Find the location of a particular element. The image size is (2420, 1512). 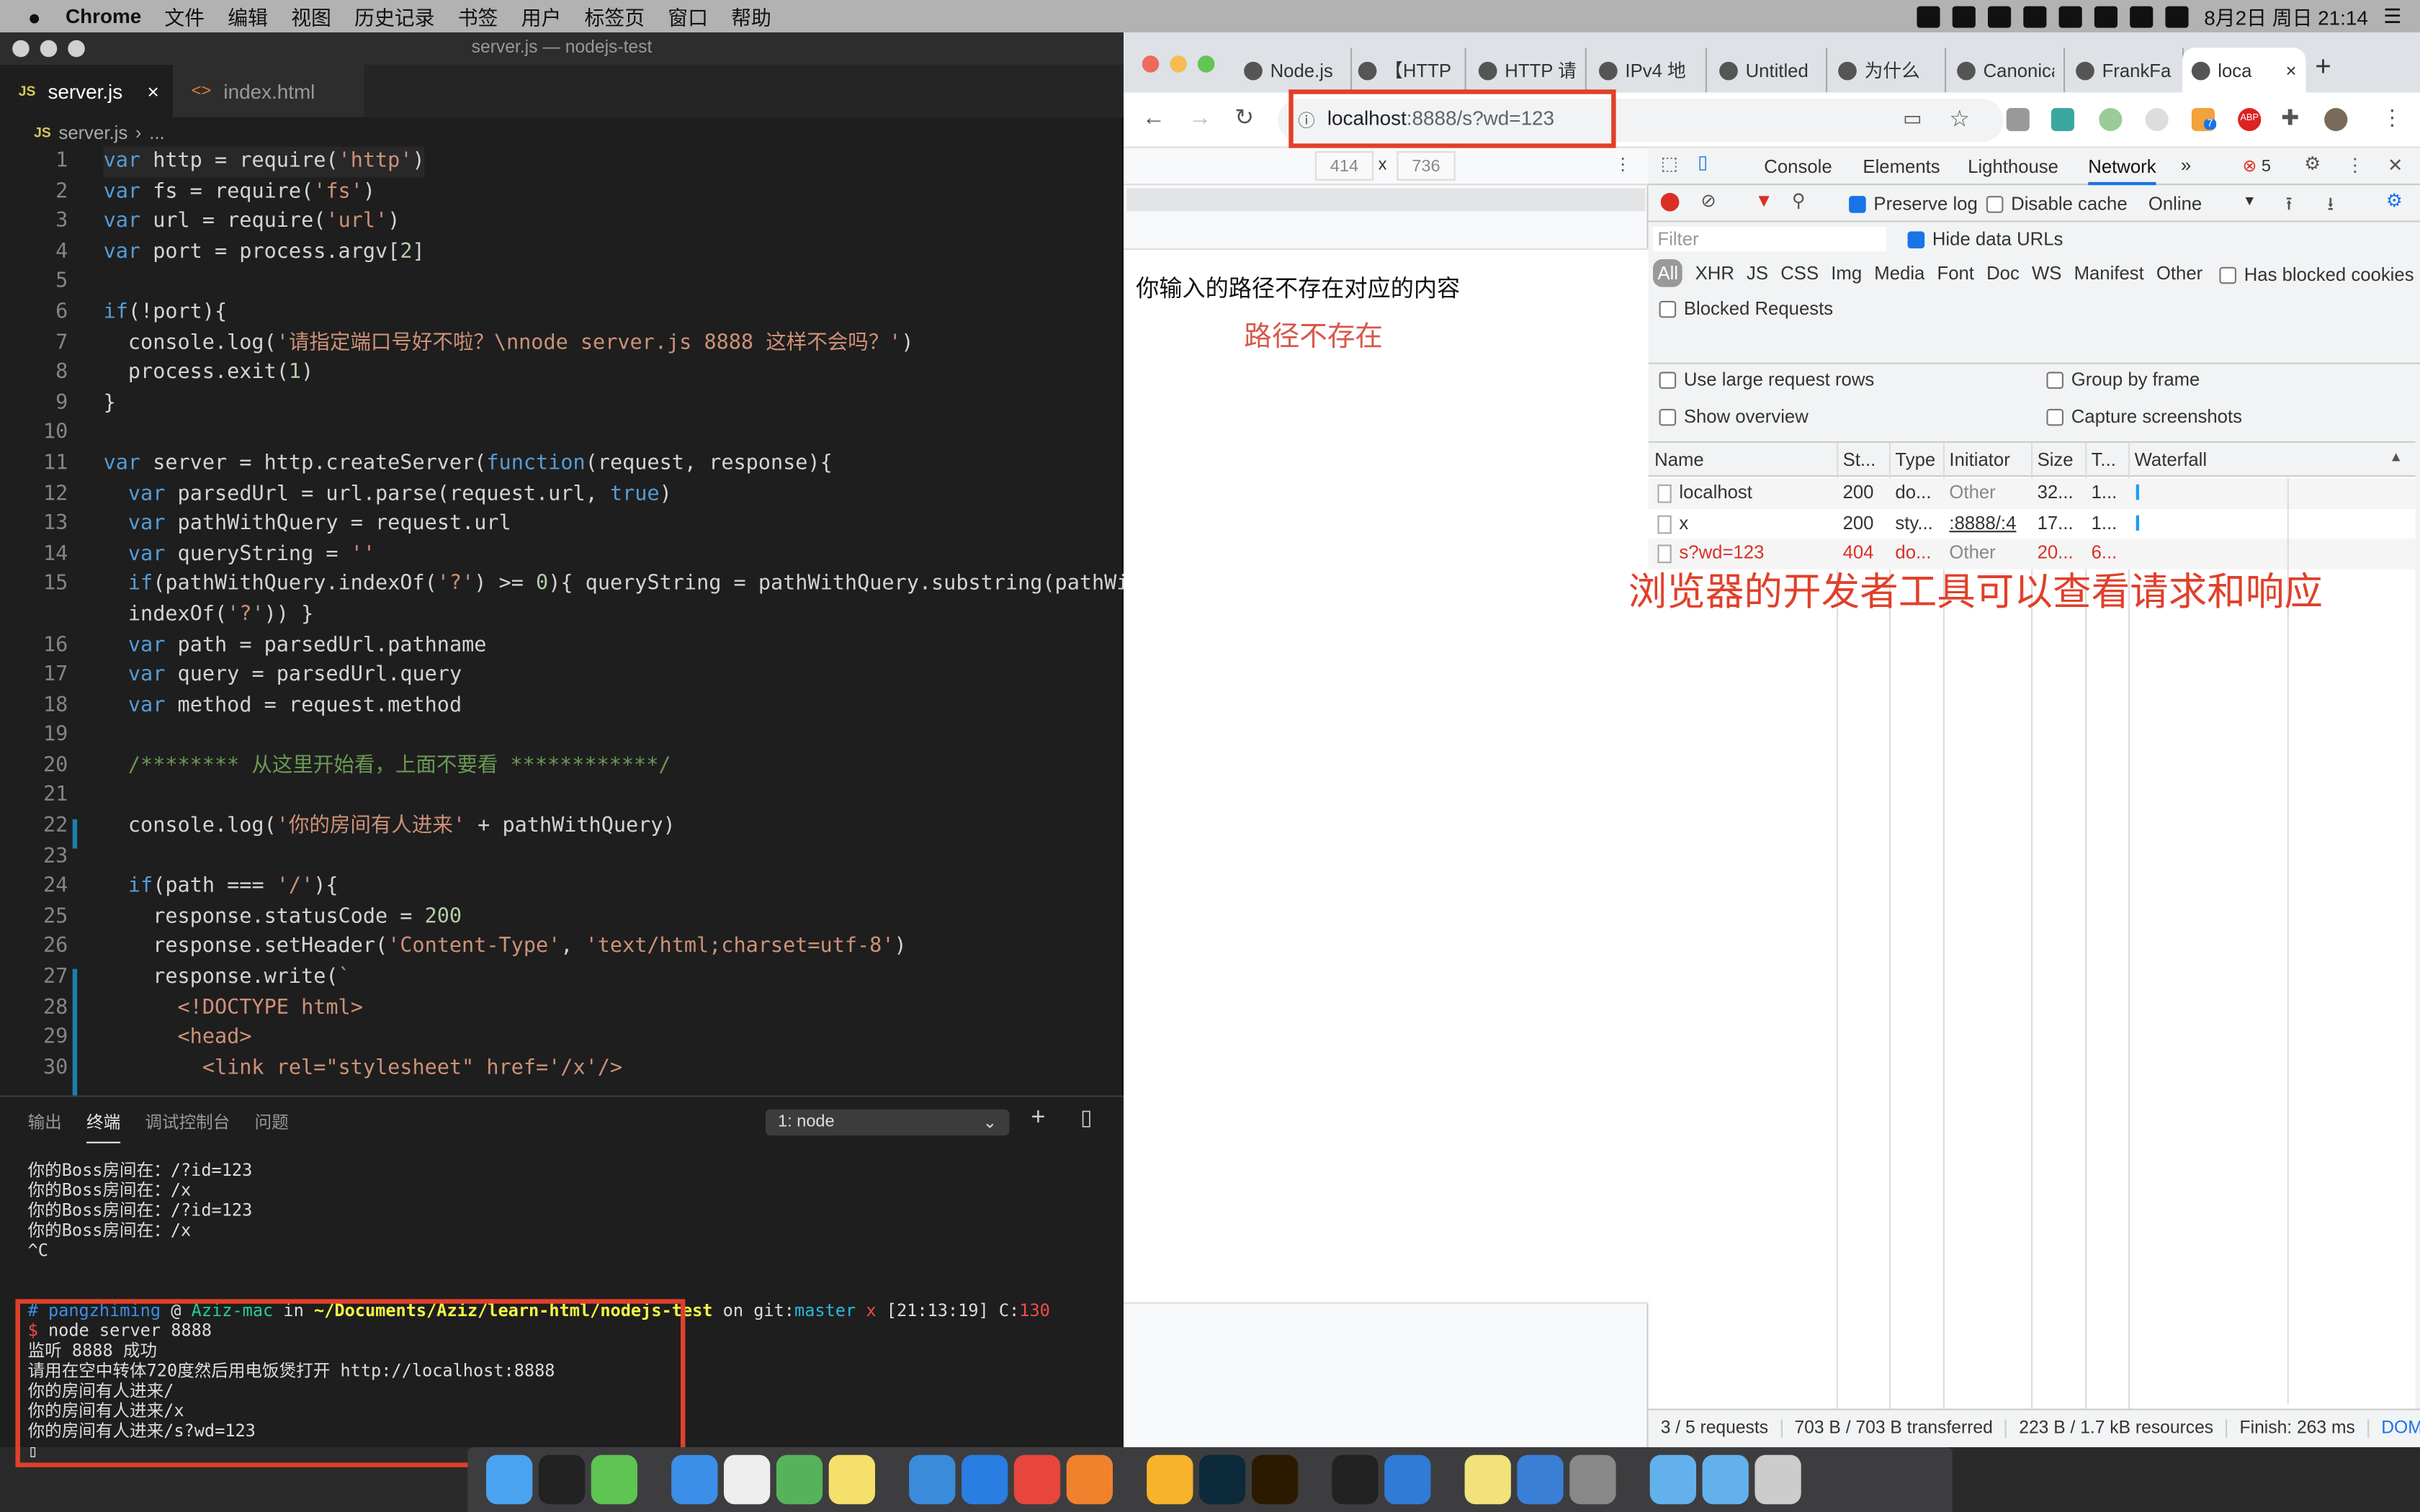

bookmark-star-icon: ☆ is located at coordinates (1959, 118).